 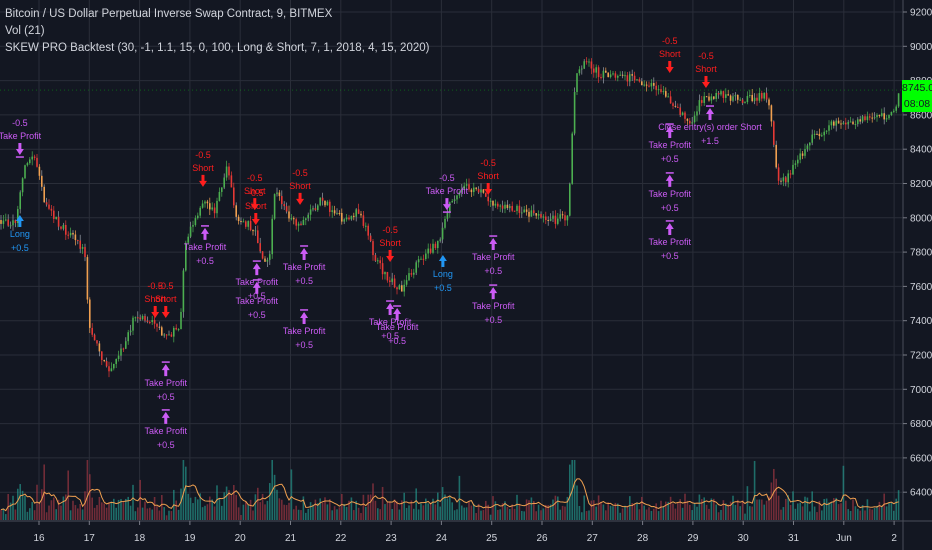 I want to click on marker-qty: -0.5, so click(x=255, y=178).